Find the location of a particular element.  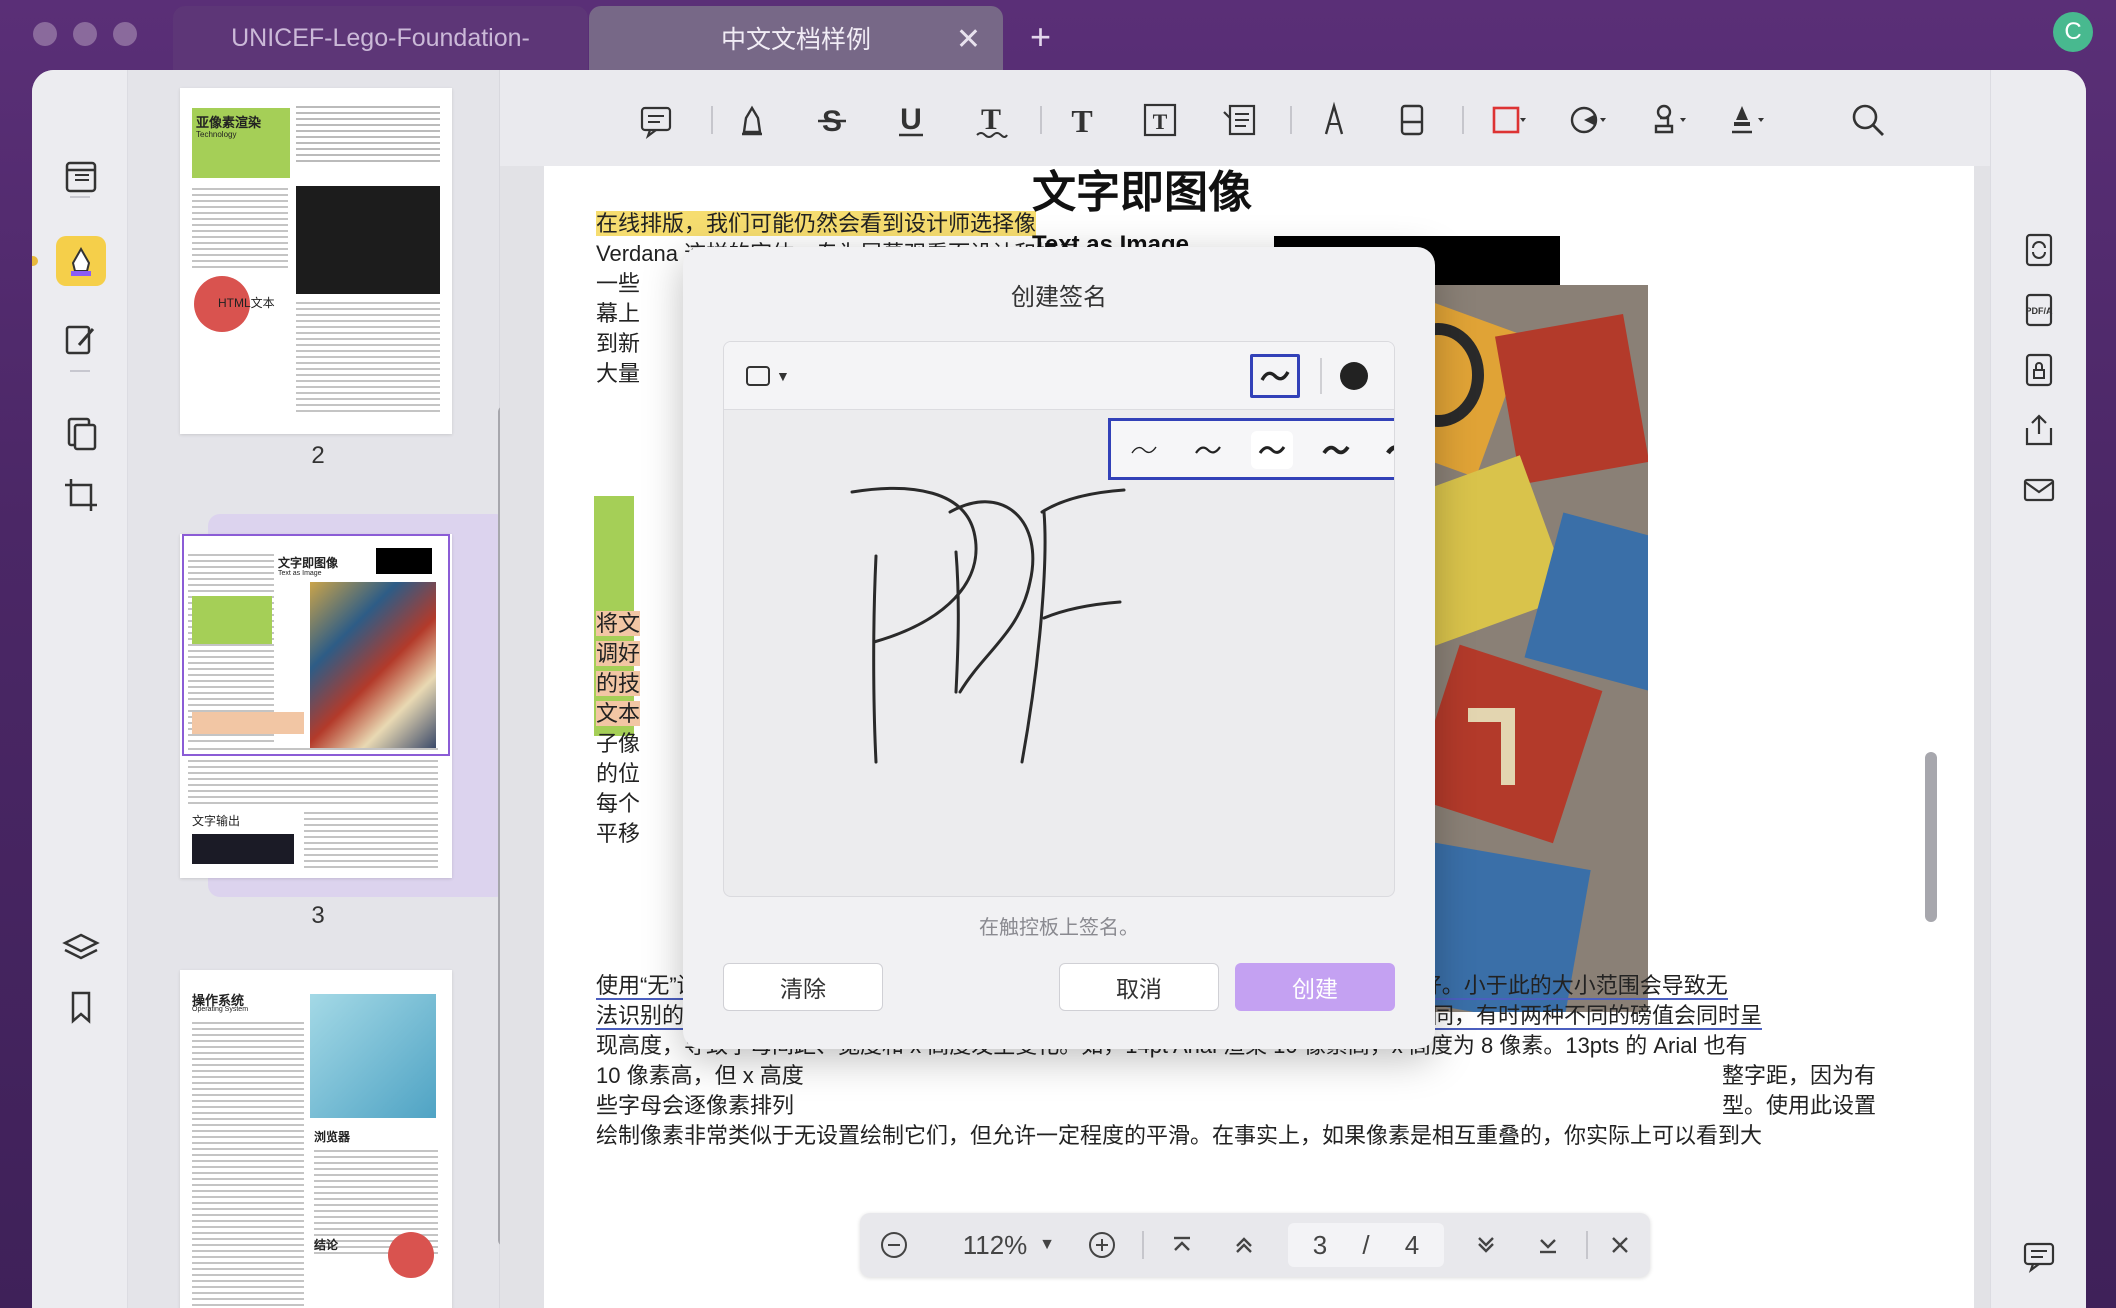

shape-rectangle-icon is located at coordinates (1508, 120).